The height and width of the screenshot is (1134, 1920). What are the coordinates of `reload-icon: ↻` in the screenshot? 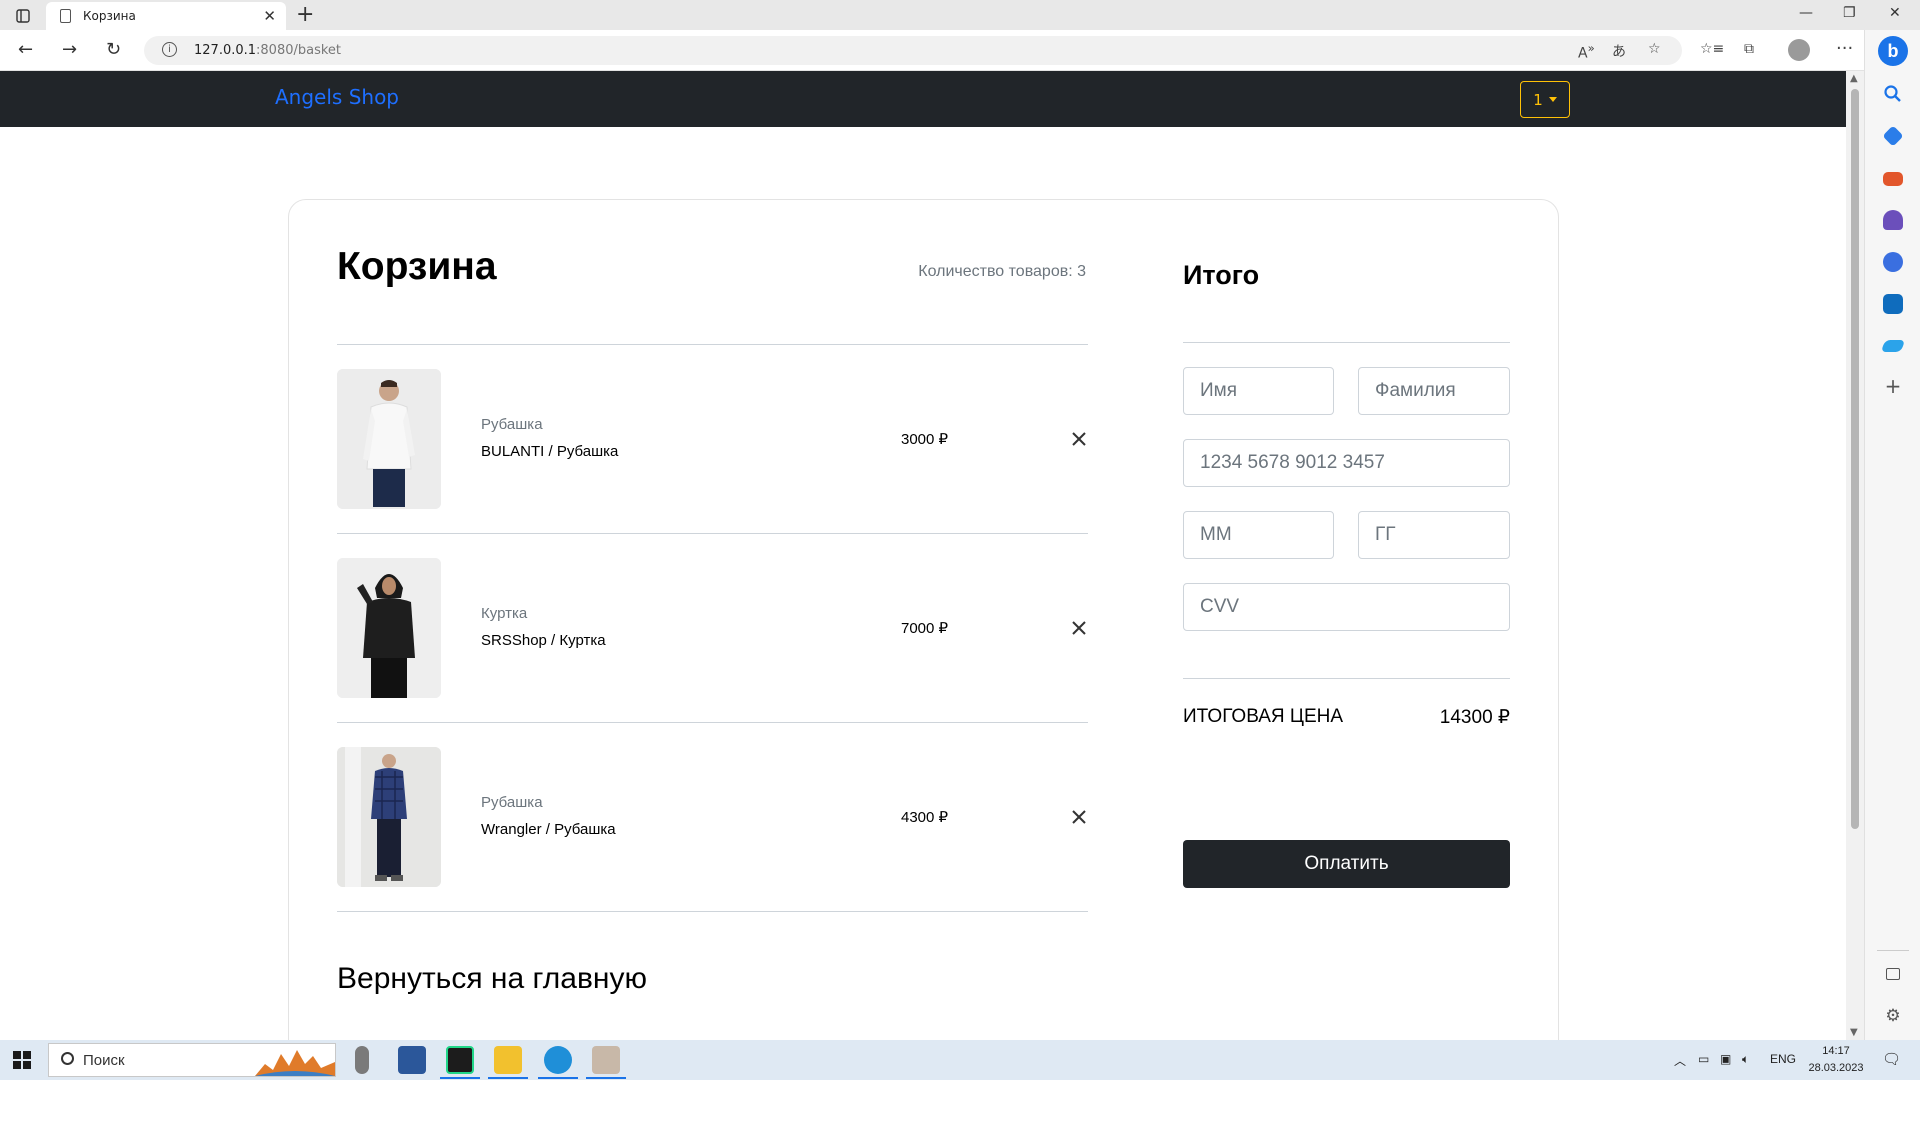 It's located at (113, 49).